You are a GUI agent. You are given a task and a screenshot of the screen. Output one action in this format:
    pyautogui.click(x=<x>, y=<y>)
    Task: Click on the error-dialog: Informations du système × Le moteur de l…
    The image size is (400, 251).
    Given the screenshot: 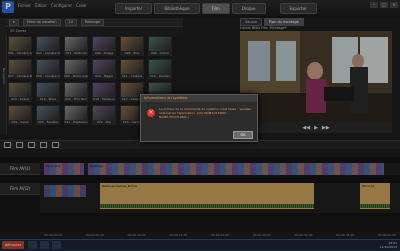 What is the action you would take?
    pyautogui.click(x=199, y=118)
    